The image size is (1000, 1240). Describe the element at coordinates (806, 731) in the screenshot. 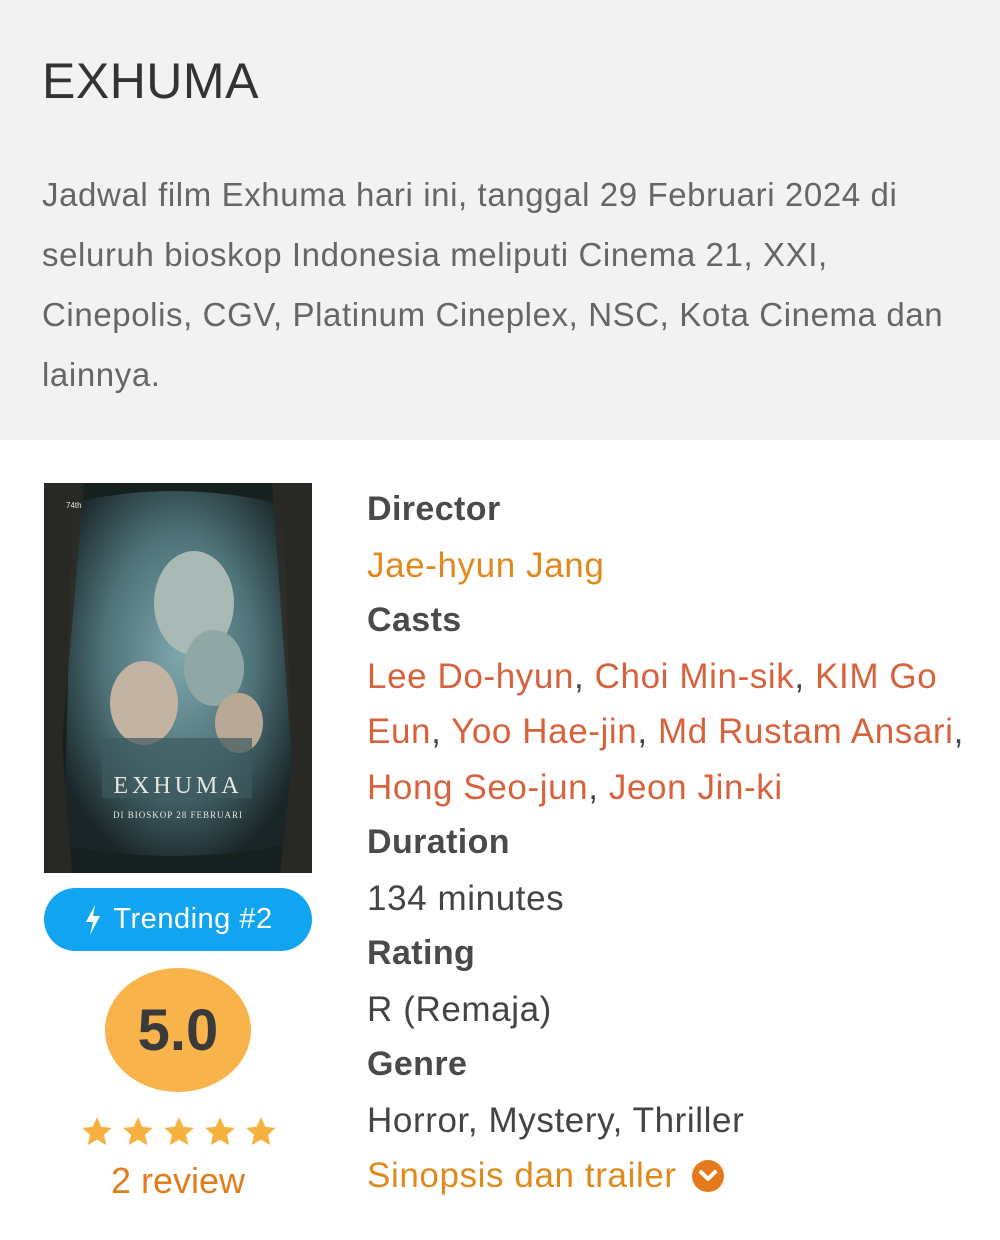

I see `cast-link: Md Rustam Ansari` at that location.